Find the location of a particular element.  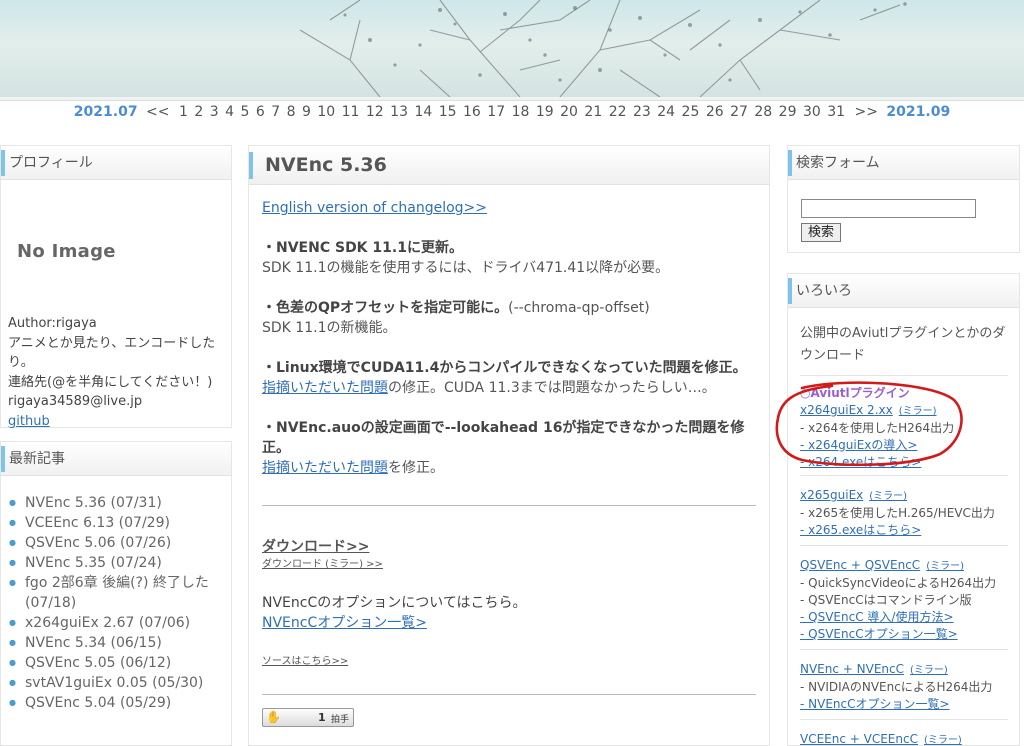

calendar-day-link: 31 is located at coordinates (836, 112).